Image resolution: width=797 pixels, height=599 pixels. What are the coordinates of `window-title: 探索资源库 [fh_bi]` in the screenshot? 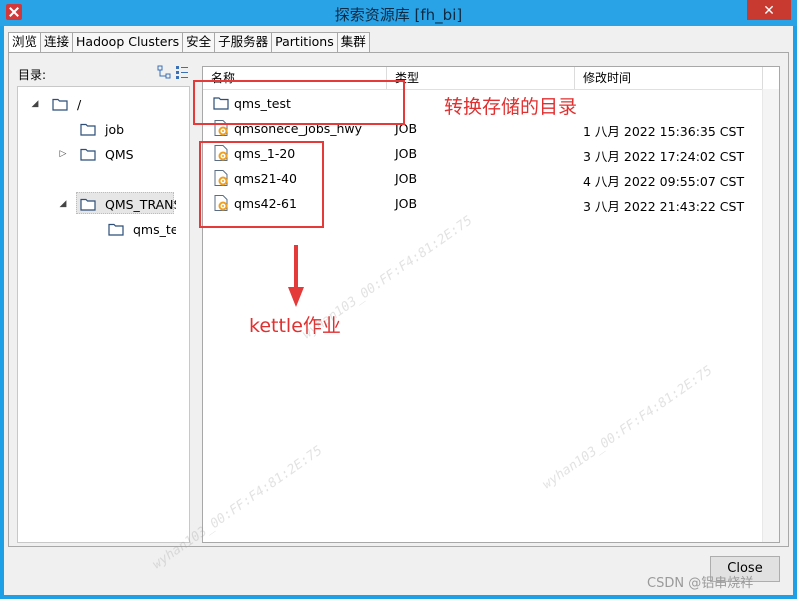 It's located at (398, 15).